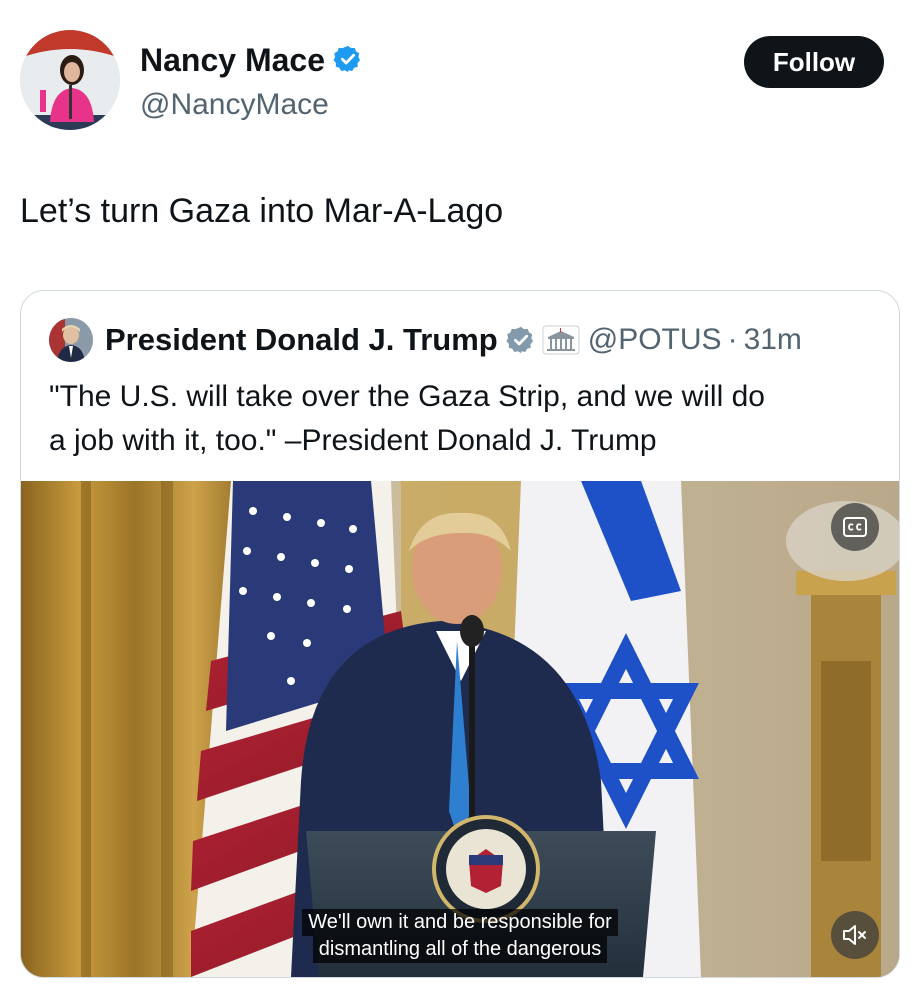 The width and height of the screenshot is (920, 1000). What do you see at coordinates (814, 62) in the screenshot?
I see `follow-button: Follow` at bounding box center [814, 62].